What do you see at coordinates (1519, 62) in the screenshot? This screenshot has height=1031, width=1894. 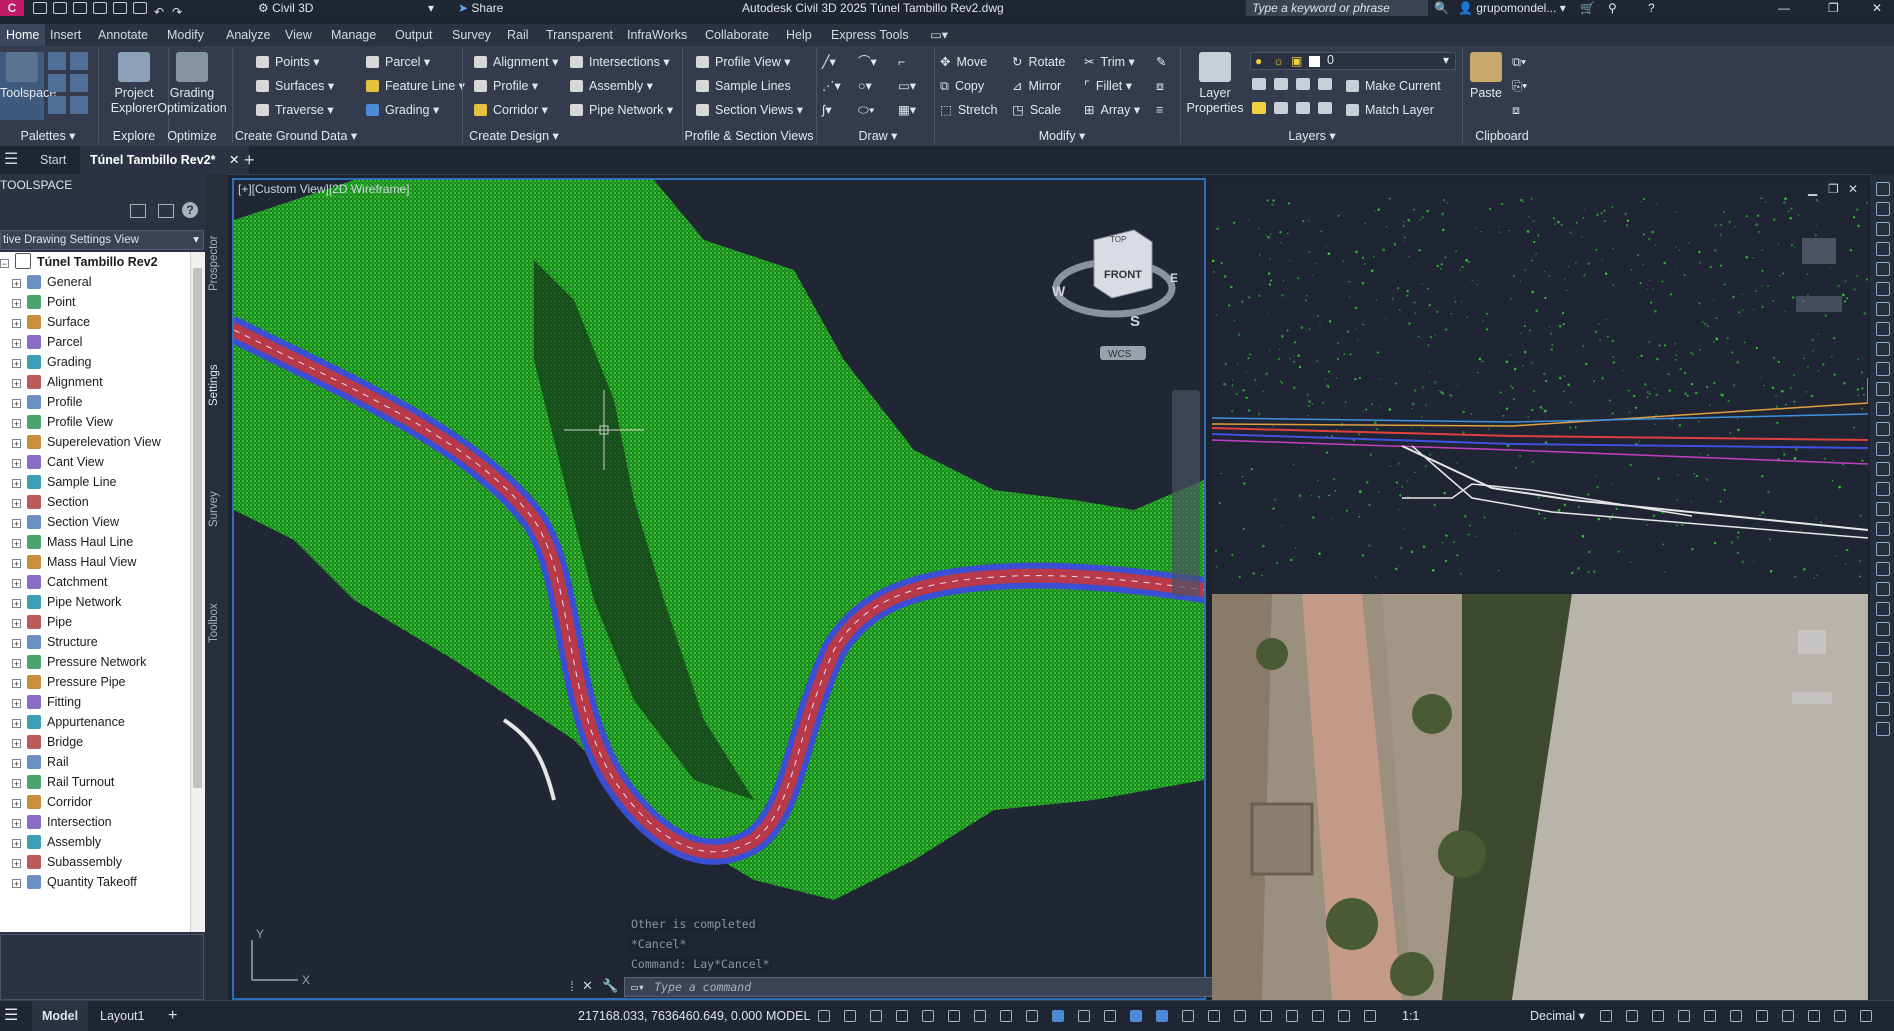 I see `cut-icon: ⧉▾` at bounding box center [1519, 62].